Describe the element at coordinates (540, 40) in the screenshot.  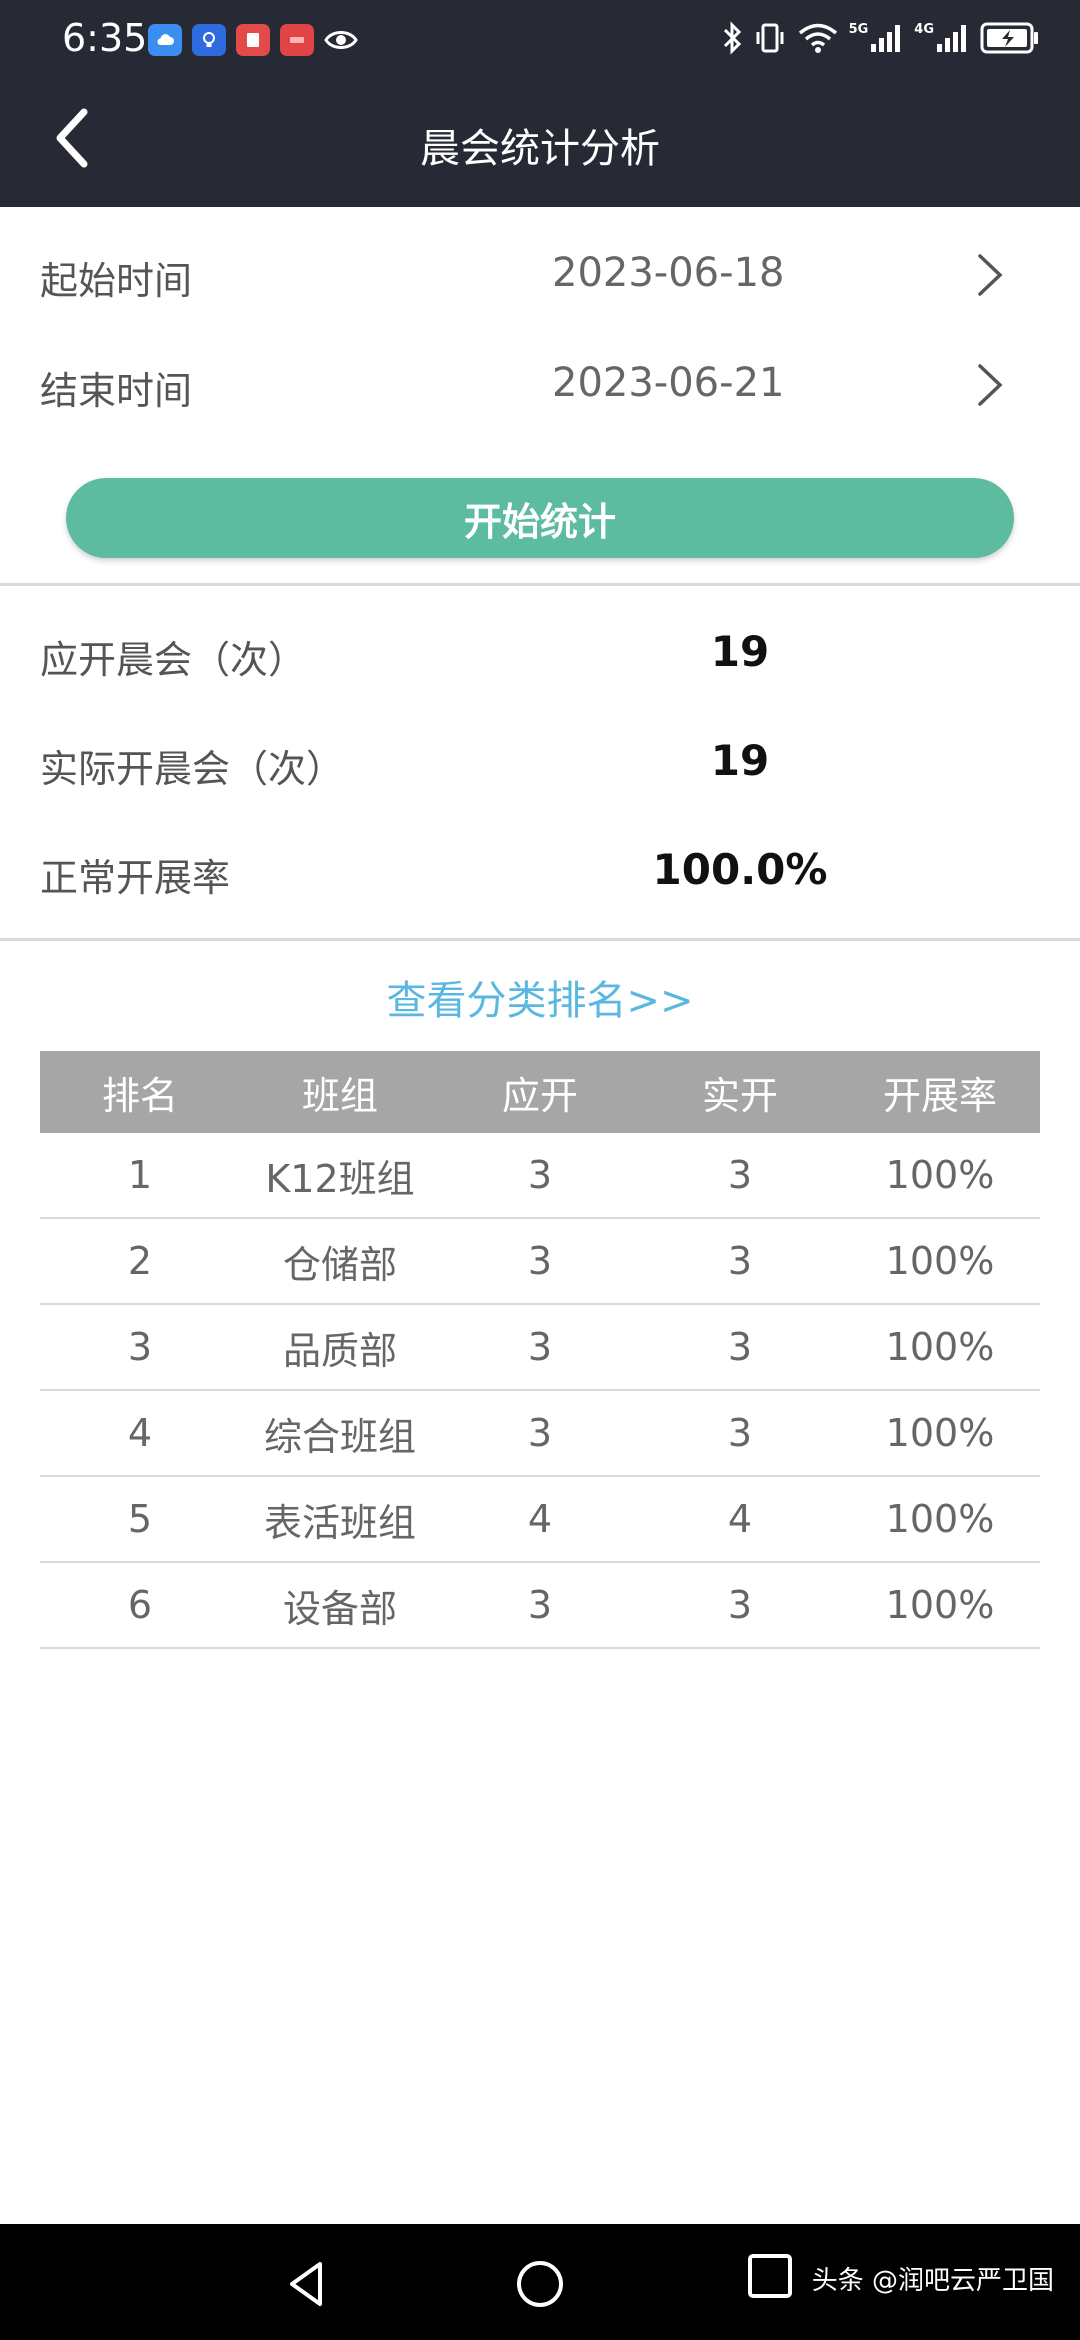
I see `status-bar: 6:35 5G 4G` at that location.